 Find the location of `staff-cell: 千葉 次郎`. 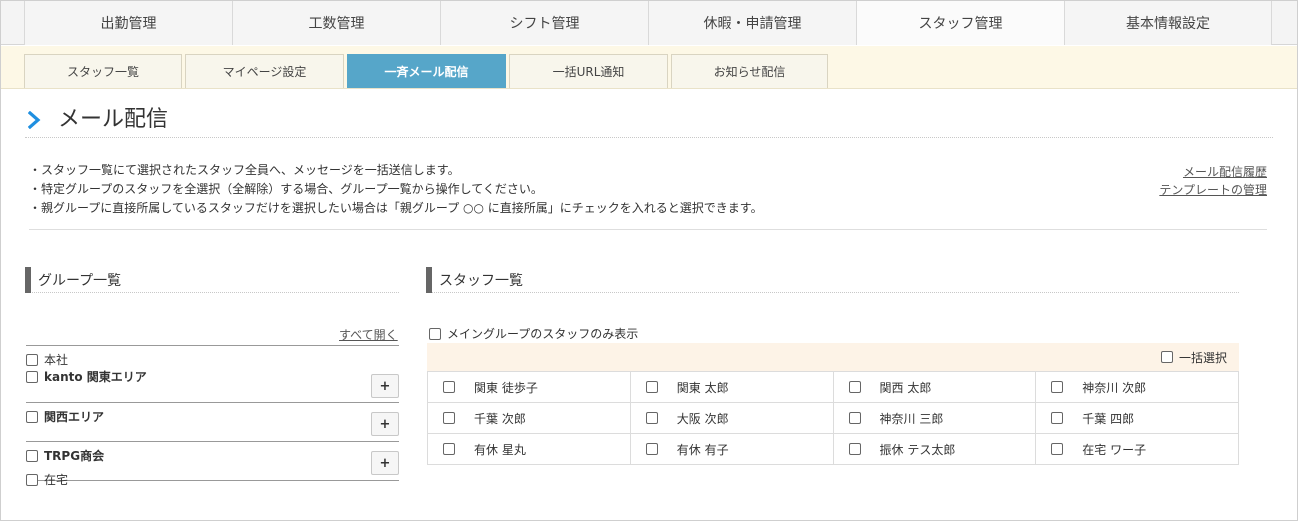

staff-cell: 千葉 次郎 is located at coordinates (529, 418).